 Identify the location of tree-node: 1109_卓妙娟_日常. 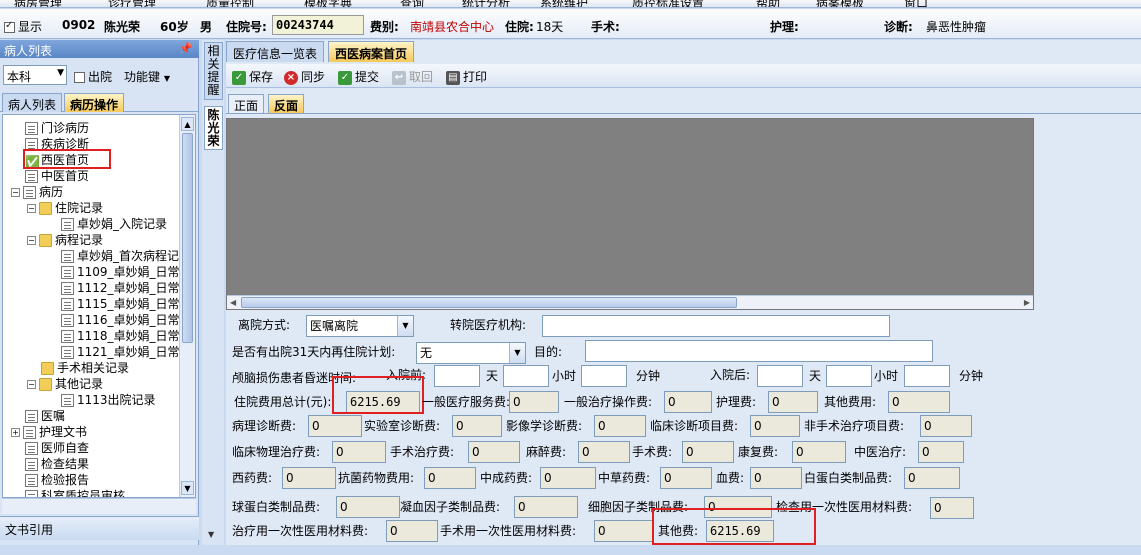
(120, 272).